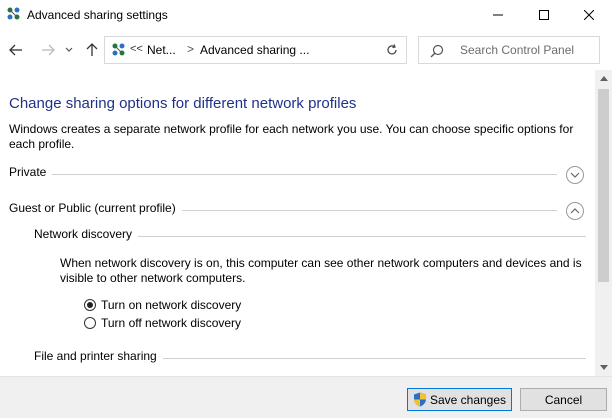 This screenshot has height=418, width=612. What do you see at coordinates (603, 185) in the screenshot?
I see `scrollbar-thumb` at bounding box center [603, 185].